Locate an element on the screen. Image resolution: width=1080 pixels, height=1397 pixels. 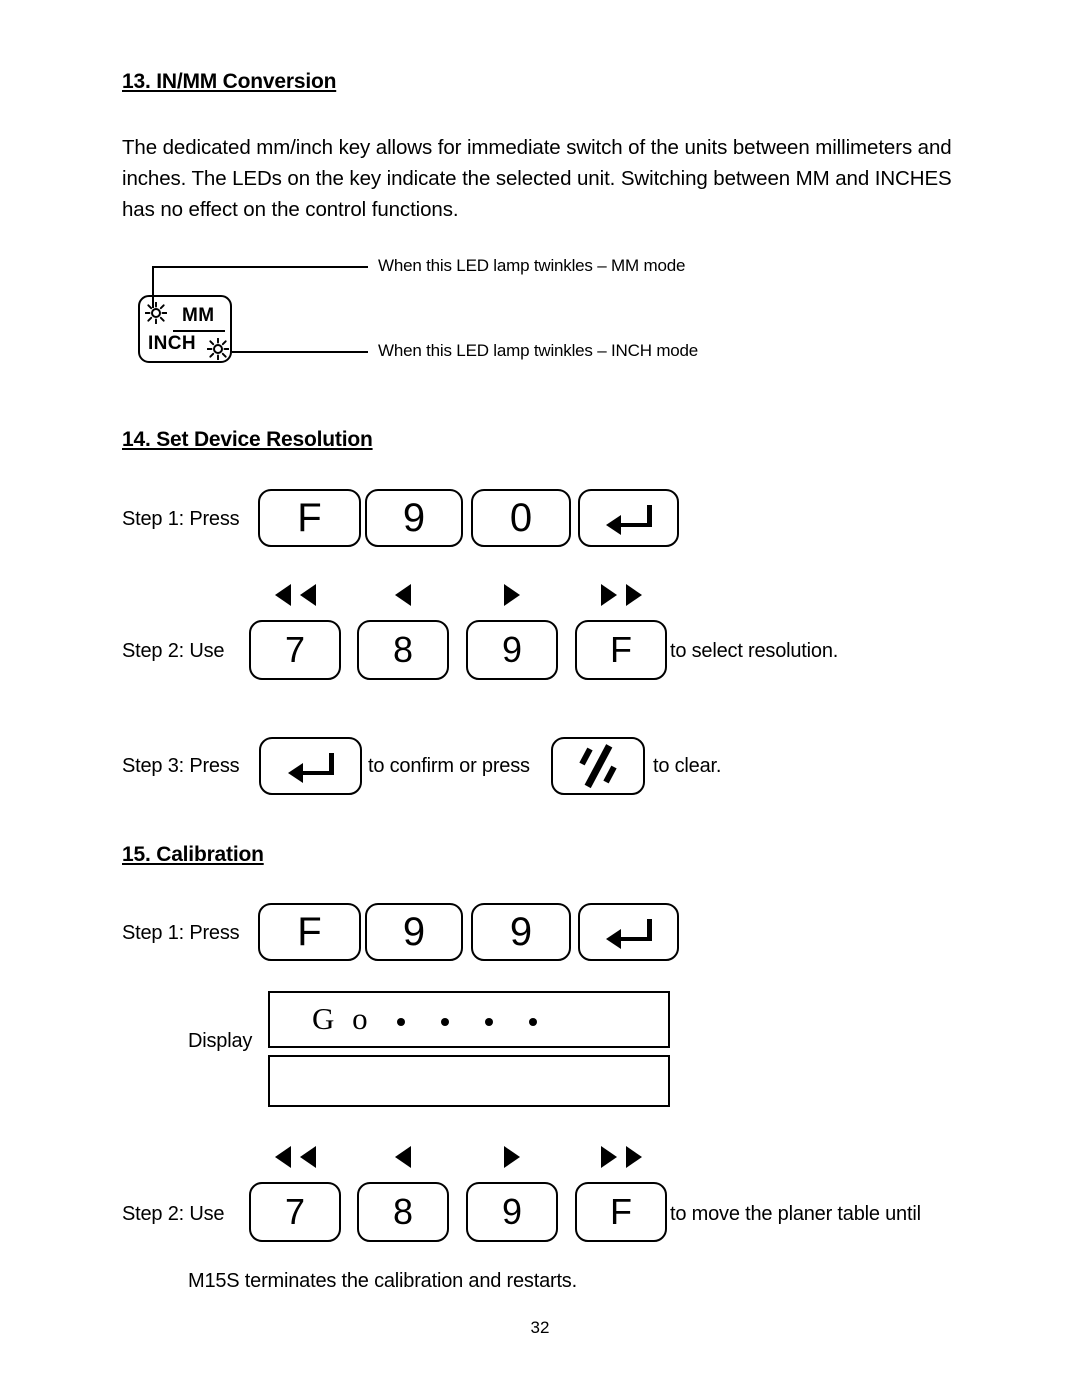
s15-step2-trailing-text: to move the planer table until is located at coordinates (795, 1214).